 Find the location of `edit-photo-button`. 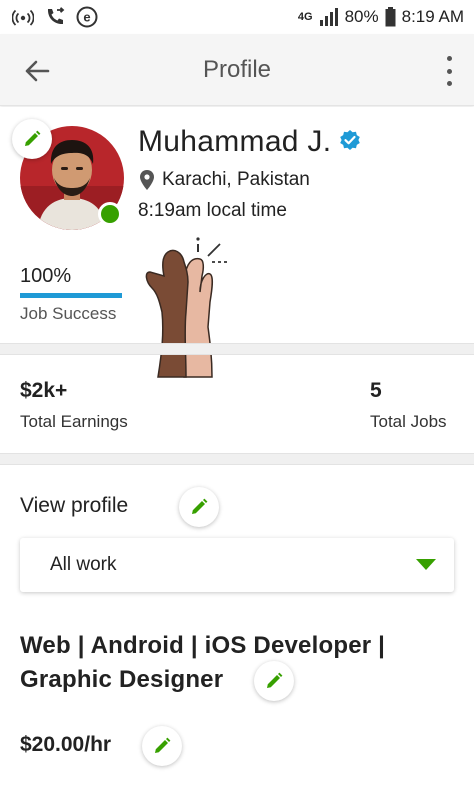

edit-photo-button is located at coordinates (32, 139).